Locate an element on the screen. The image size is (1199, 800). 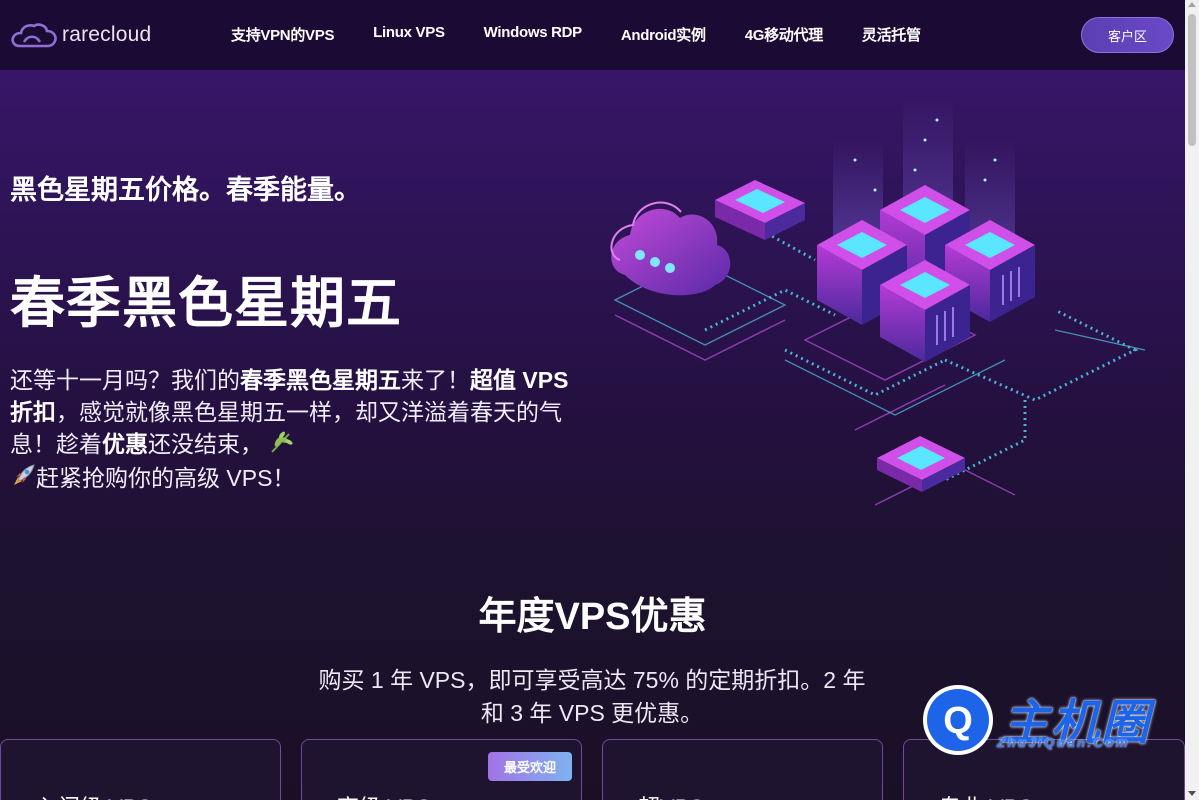
desc-bold: 春季黑色星期五 is located at coordinates (320, 380).